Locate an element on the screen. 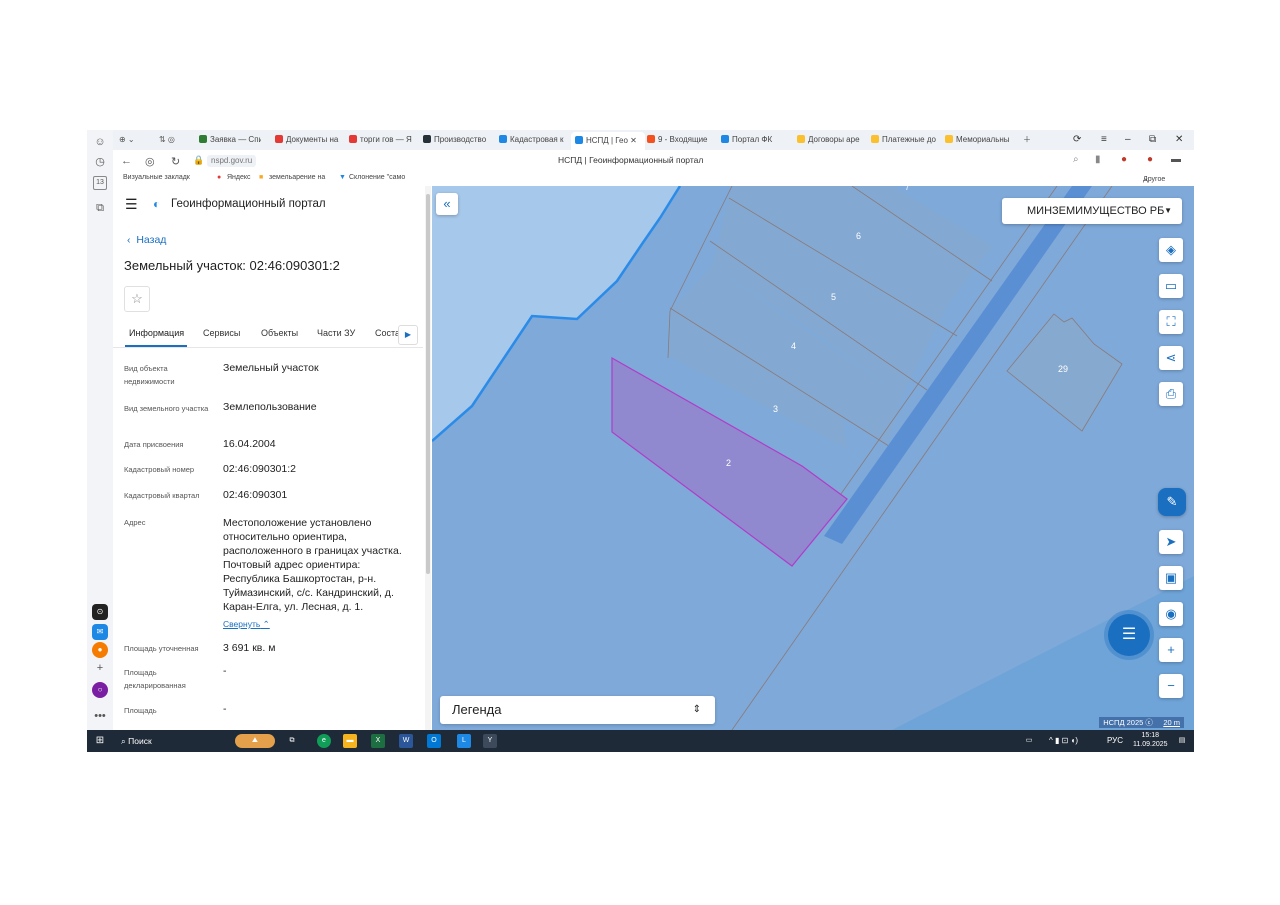 The height and width of the screenshot is (905, 1280). chat-icon: ☰ is located at coordinates (1129, 635).